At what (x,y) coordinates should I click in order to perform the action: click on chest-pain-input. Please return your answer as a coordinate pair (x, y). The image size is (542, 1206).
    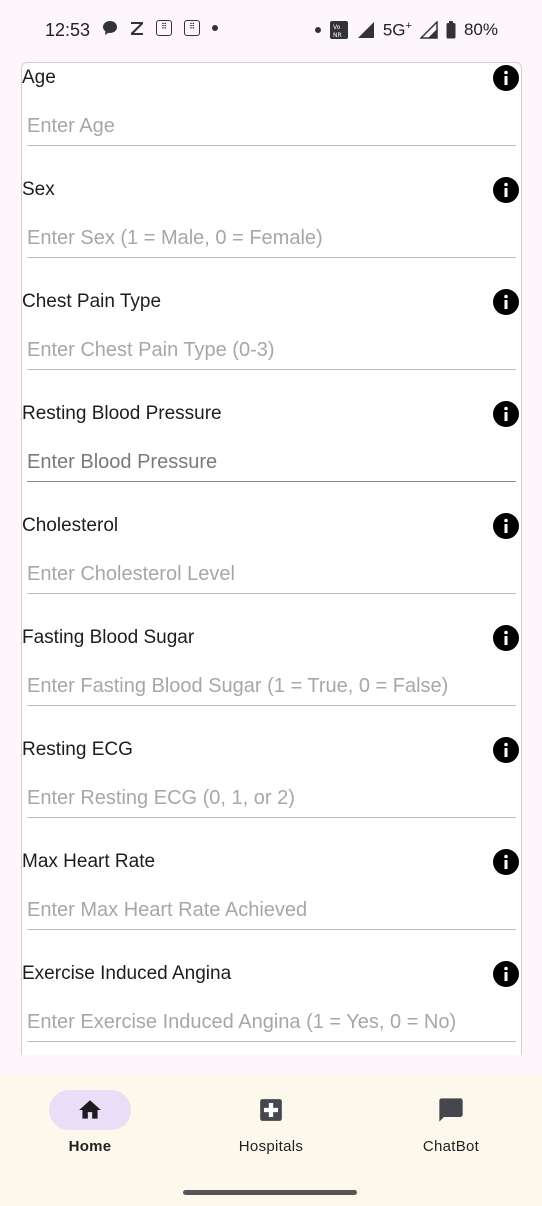
    Looking at the image, I should click on (271, 350).